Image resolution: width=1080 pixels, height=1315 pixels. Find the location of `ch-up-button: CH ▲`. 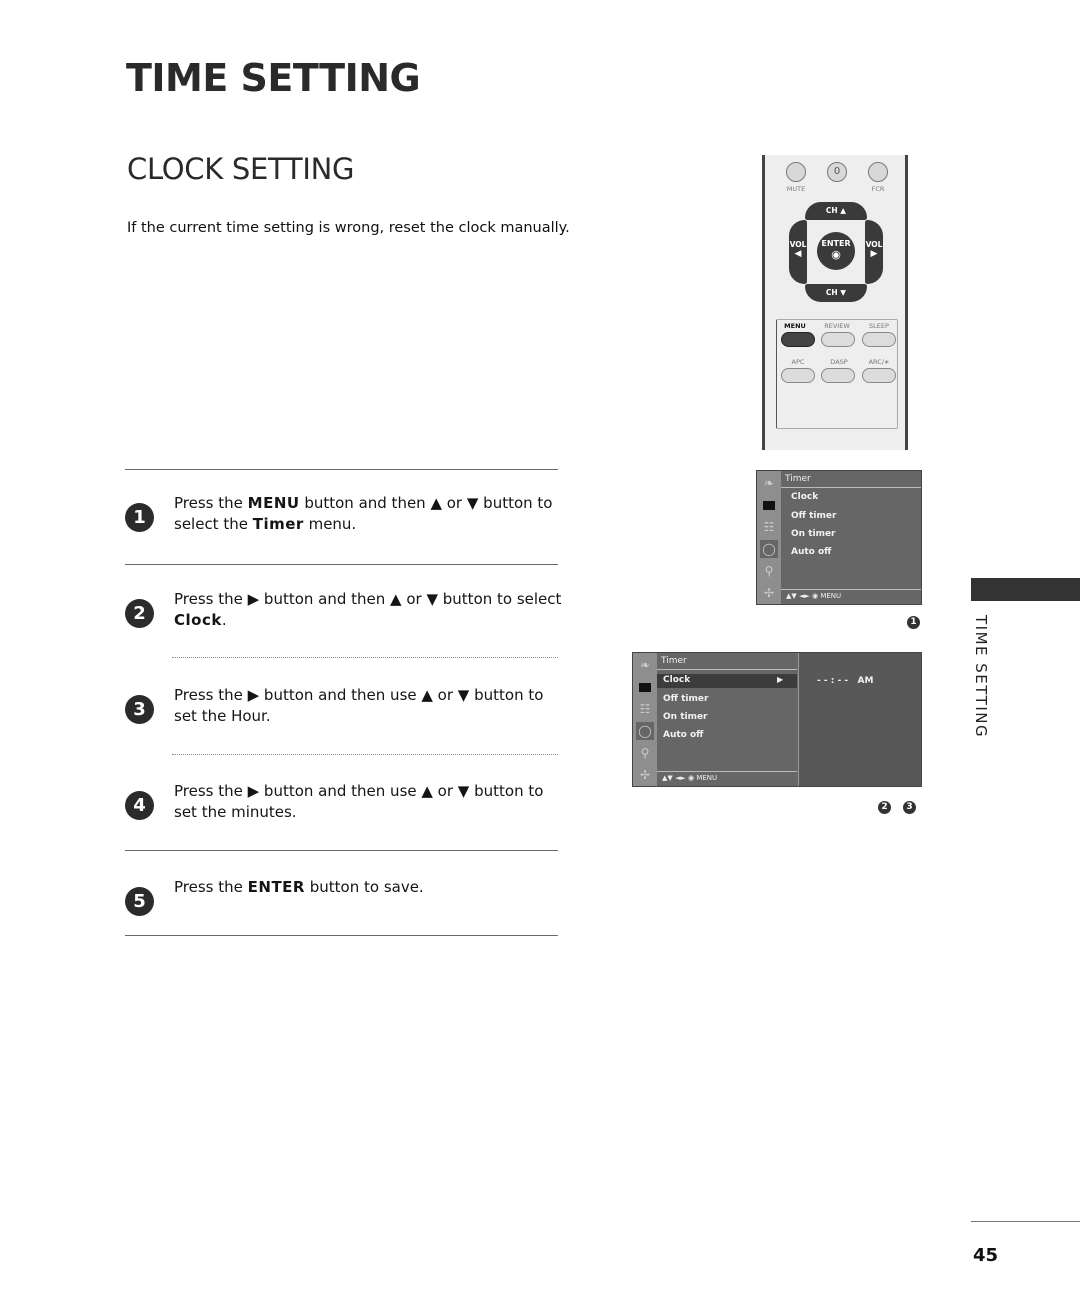

ch-up-button: CH ▲ is located at coordinates (836, 211).